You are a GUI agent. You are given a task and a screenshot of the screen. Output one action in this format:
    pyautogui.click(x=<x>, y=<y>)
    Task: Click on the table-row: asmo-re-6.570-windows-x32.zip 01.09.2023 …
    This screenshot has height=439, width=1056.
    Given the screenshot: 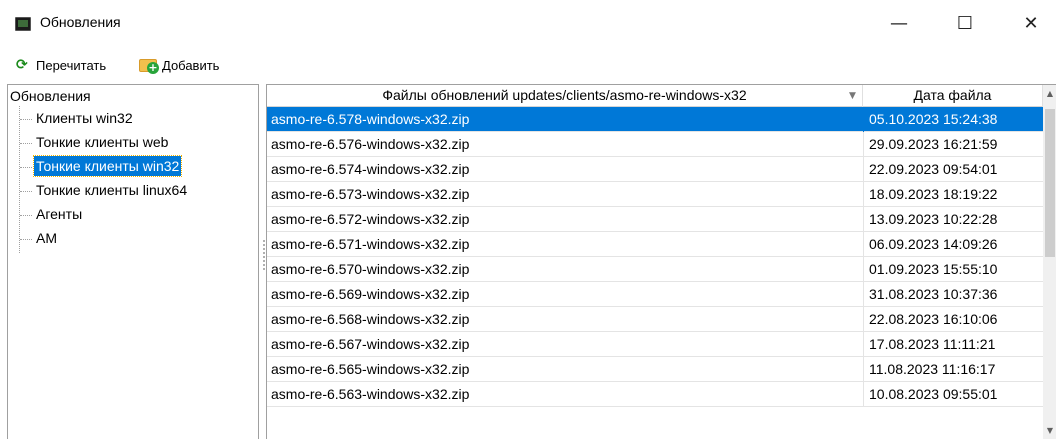 What is the action you would take?
    pyautogui.click(x=655, y=269)
    